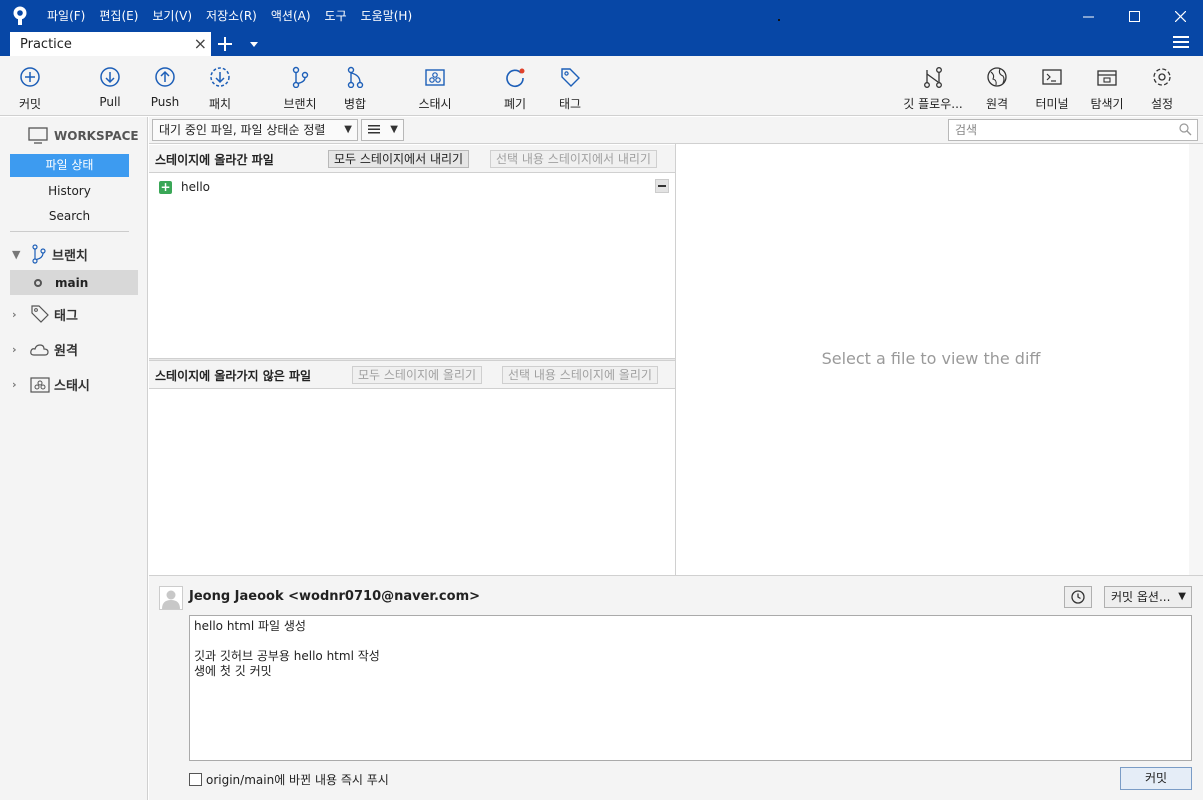 The image size is (1203, 800). What do you see at coordinates (96, 135) in the screenshot?
I see `workspace-title: WORKSPACE` at bounding box center [96, 135].